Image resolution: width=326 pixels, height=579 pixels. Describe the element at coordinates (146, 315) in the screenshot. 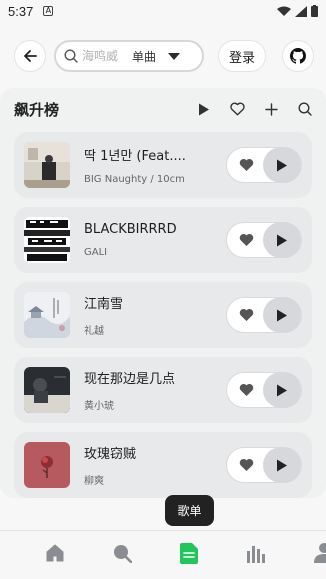

I see `song-meta: 江南雪 礼越` at that location.